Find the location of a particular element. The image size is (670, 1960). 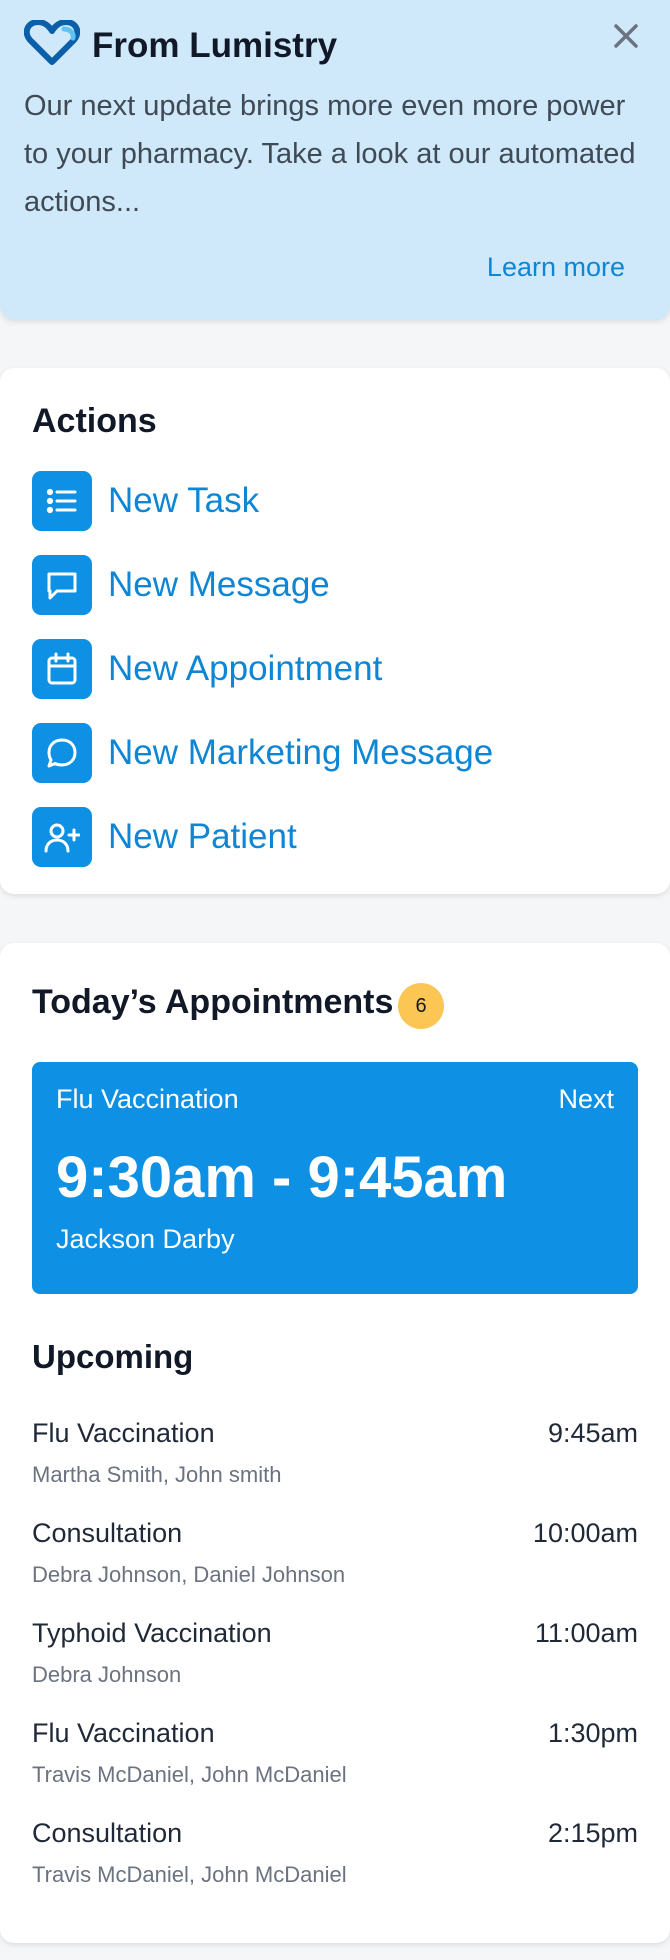

appointment-type: Typhoid Vaccination is located at coordinates (152, 1633).